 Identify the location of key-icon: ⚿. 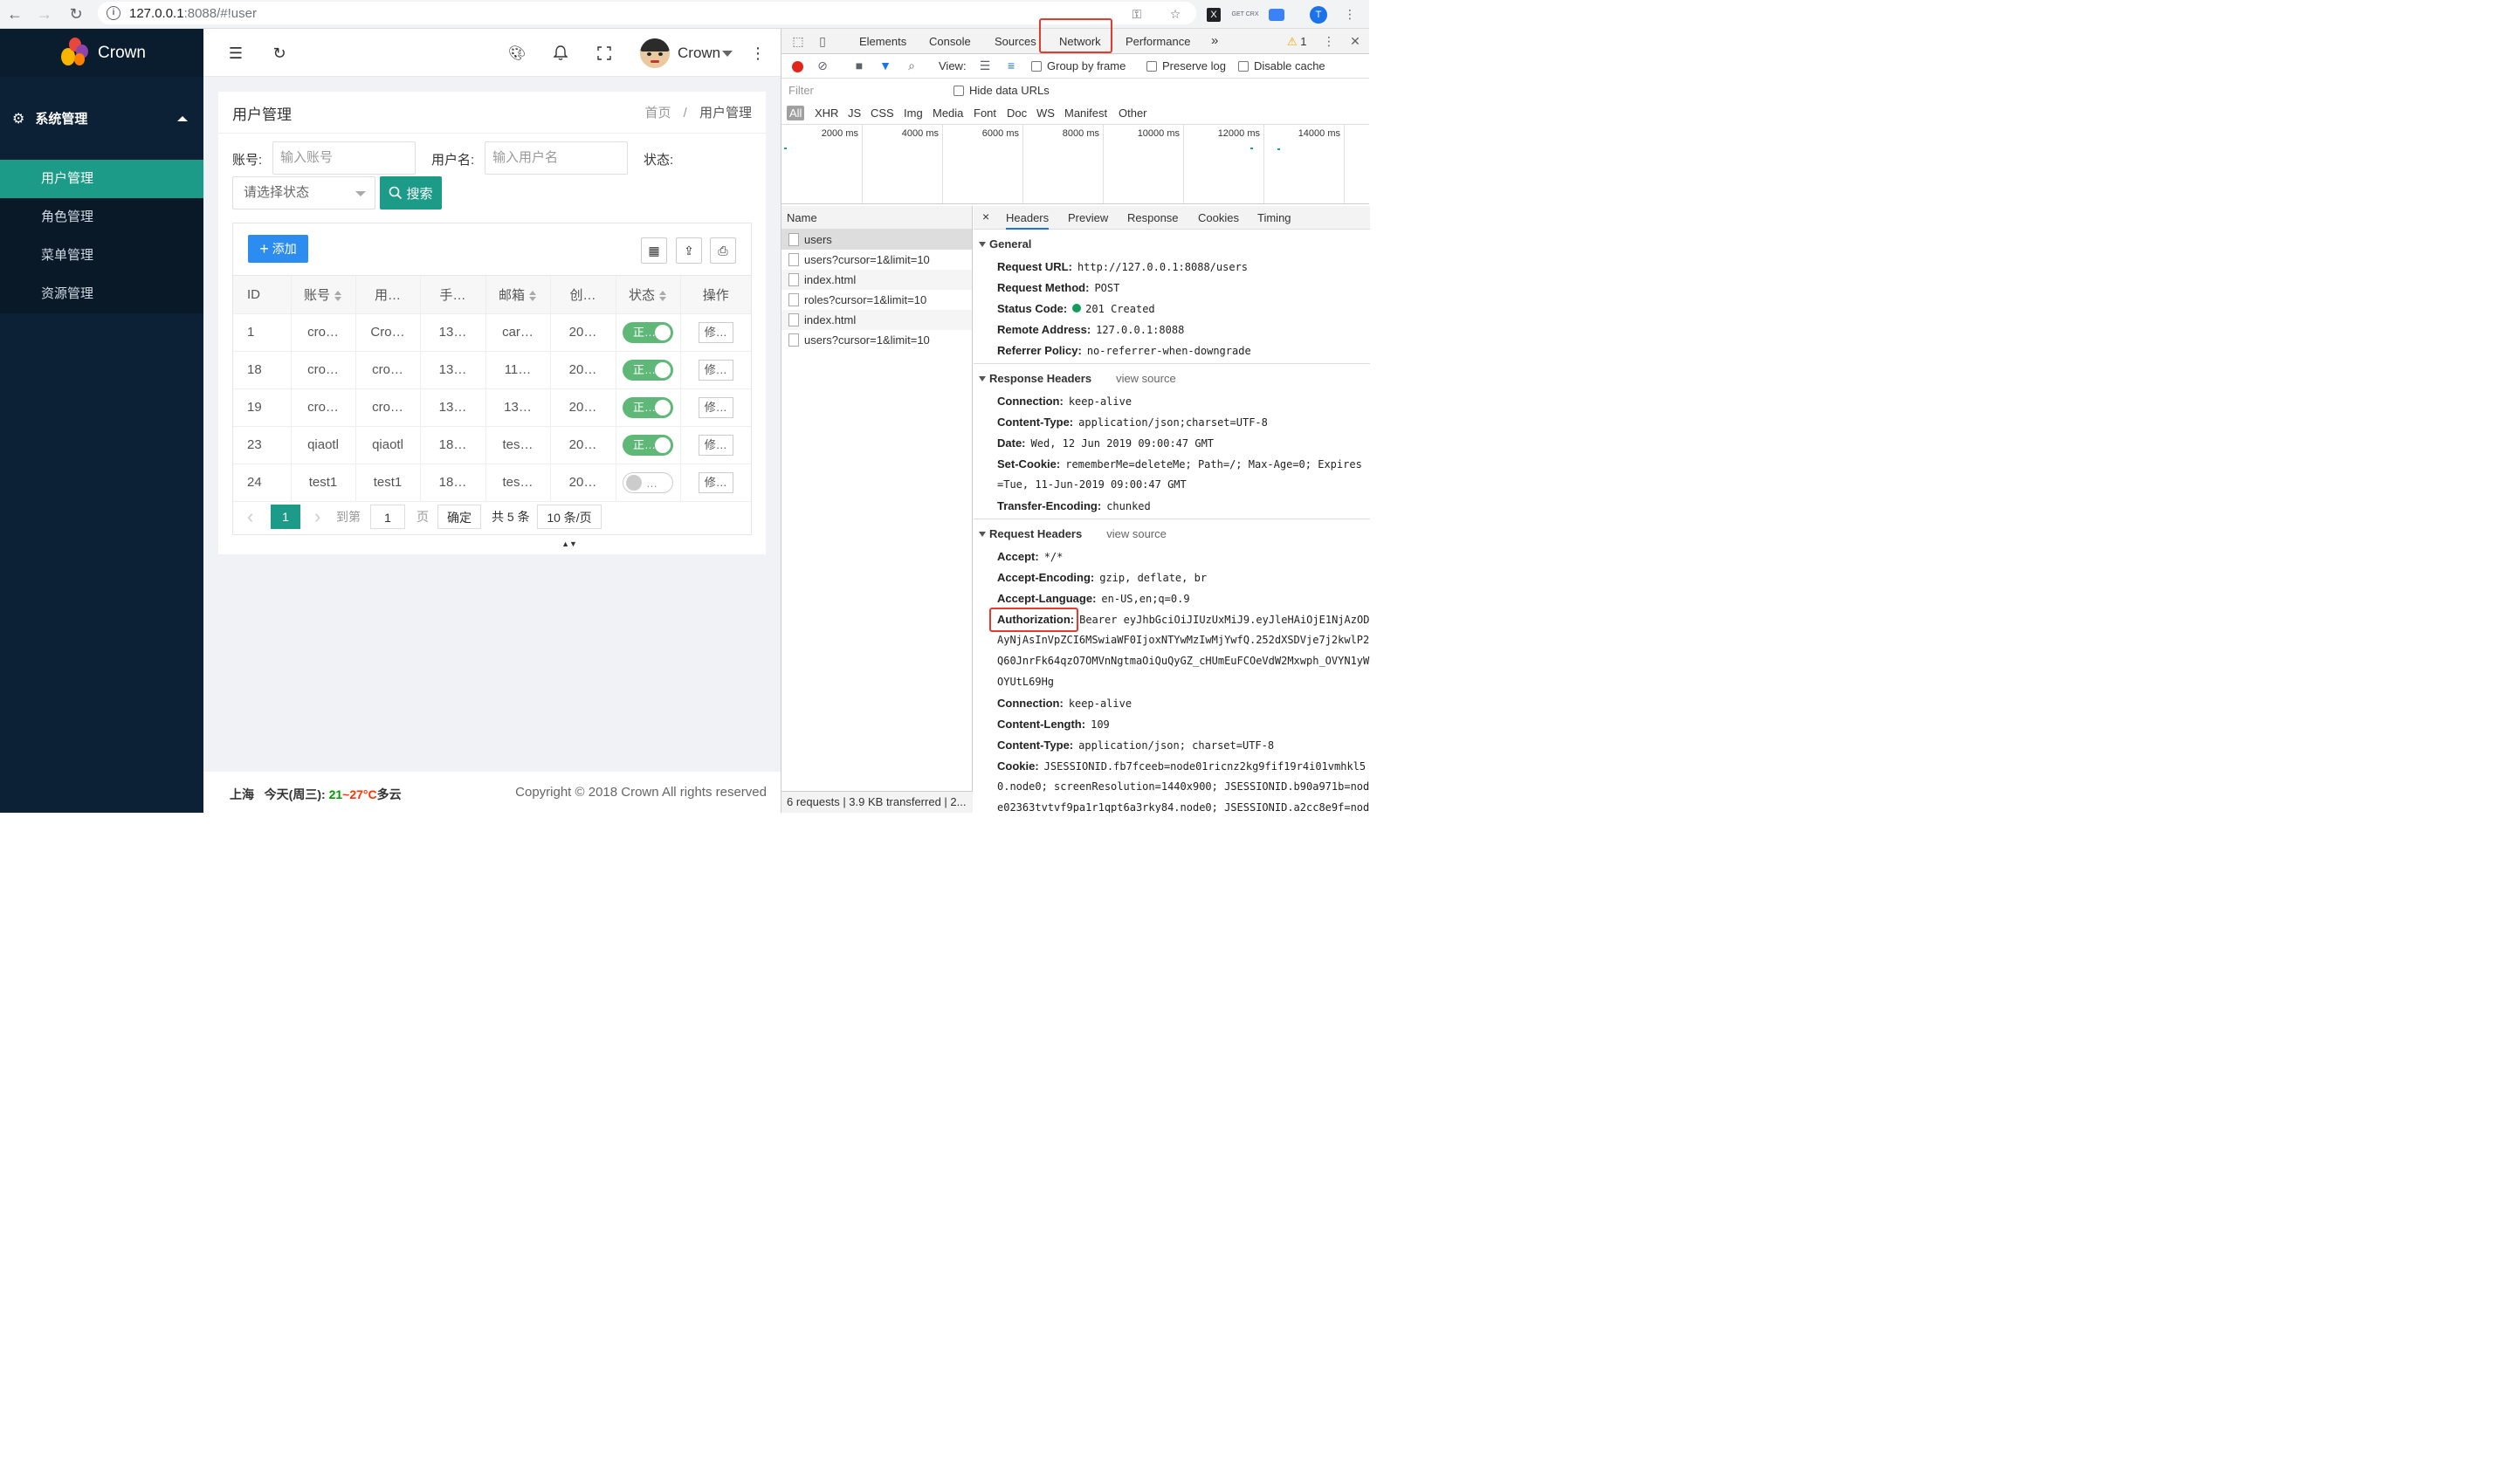
(1137, 14).